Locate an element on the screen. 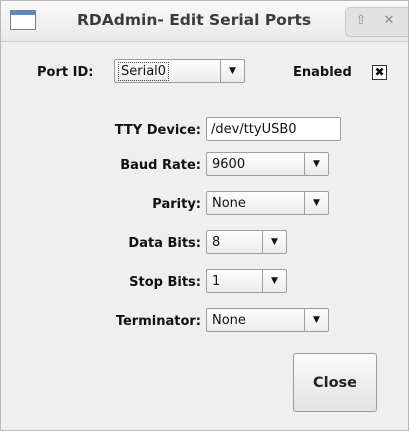 The width and height of the screenshot is (409, 431). stop-bits-select: 1 ▼ is located at coordinates (246, 281).